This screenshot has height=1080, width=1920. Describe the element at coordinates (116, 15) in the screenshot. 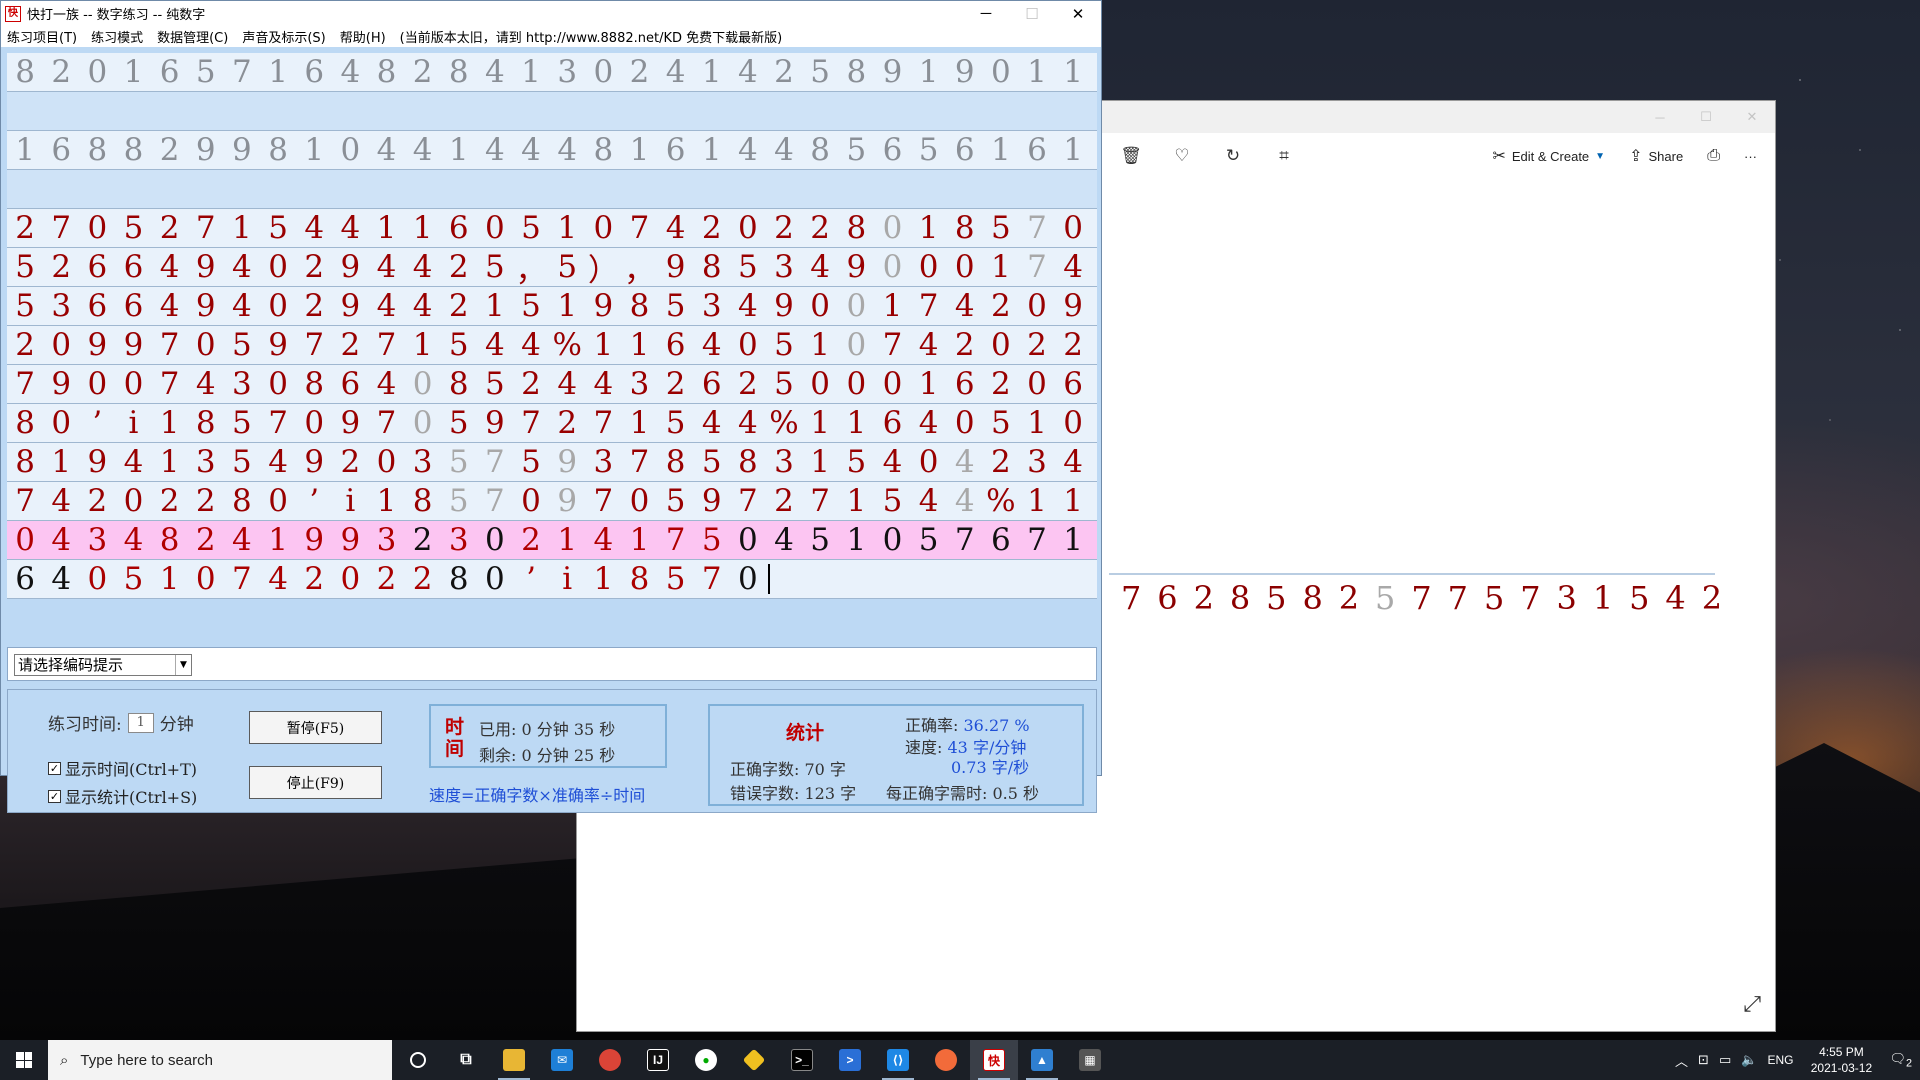

I see `window-title: 快打一族 -- 数字练习 -- 纯数字` at that location.